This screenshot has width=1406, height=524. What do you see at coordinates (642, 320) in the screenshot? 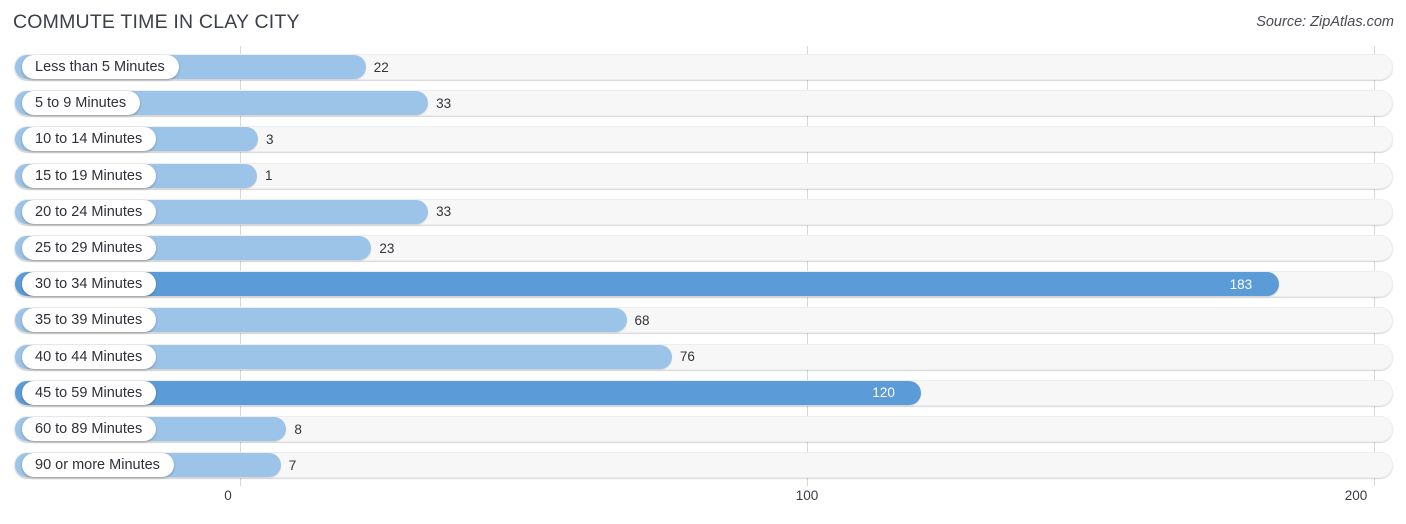
I see `bar-value-label: 68` at bounding box center [642, 320].